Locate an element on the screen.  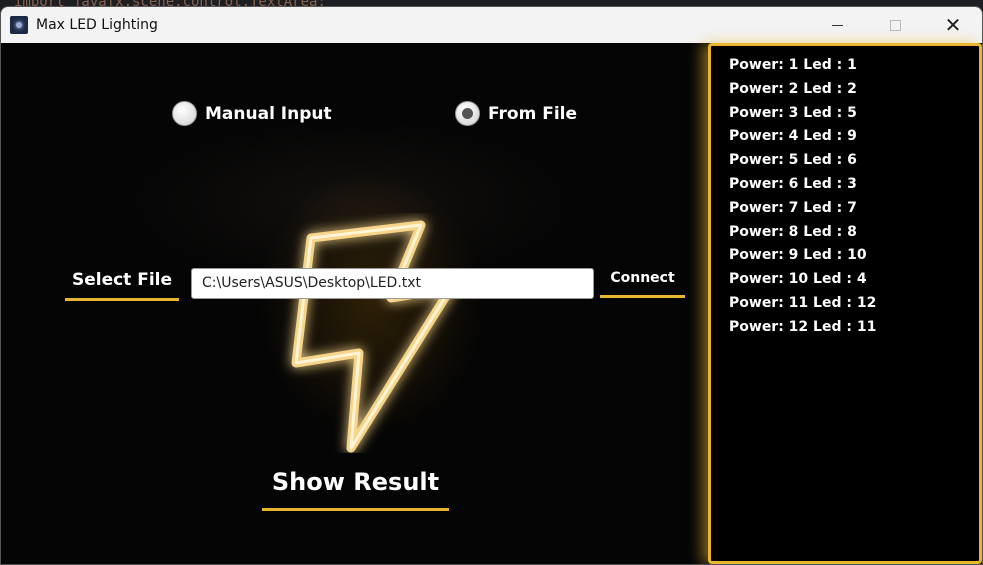
app-icon is located at coordinates (19, 25).